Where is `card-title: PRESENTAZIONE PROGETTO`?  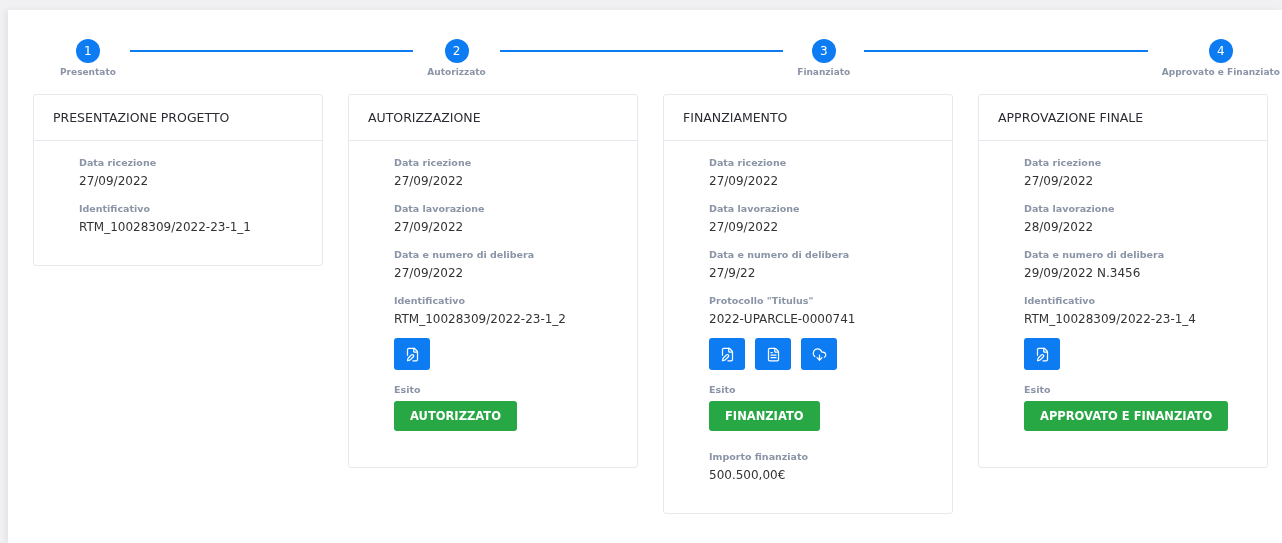
card-title: PRESENTAZIONE PROGETTO is located at coordinates (141, 117).